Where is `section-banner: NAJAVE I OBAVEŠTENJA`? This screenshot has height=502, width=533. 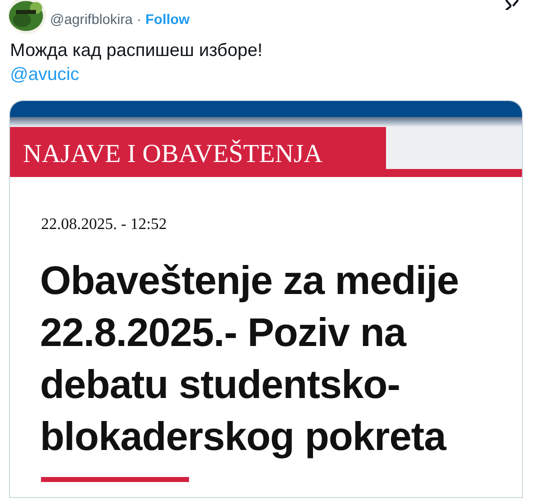 section-banner: NAJAVE I OBAVEŠTENJA is located at coordinates (198, 152).